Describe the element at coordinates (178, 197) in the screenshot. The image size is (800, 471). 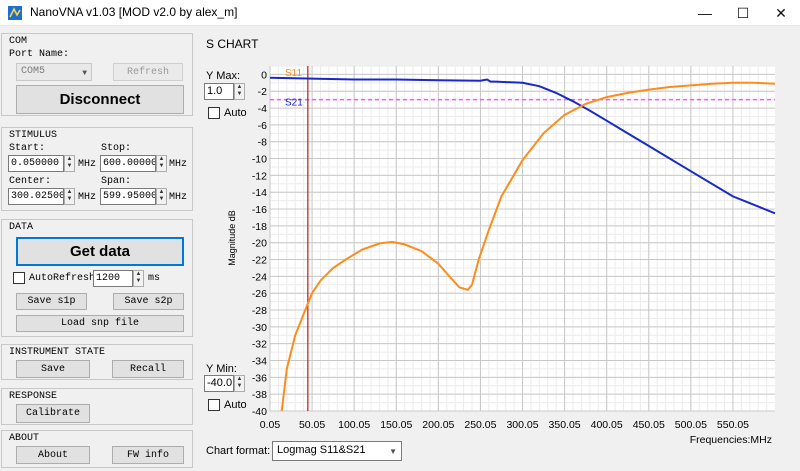
I see `span-unit: MHz` at that location.